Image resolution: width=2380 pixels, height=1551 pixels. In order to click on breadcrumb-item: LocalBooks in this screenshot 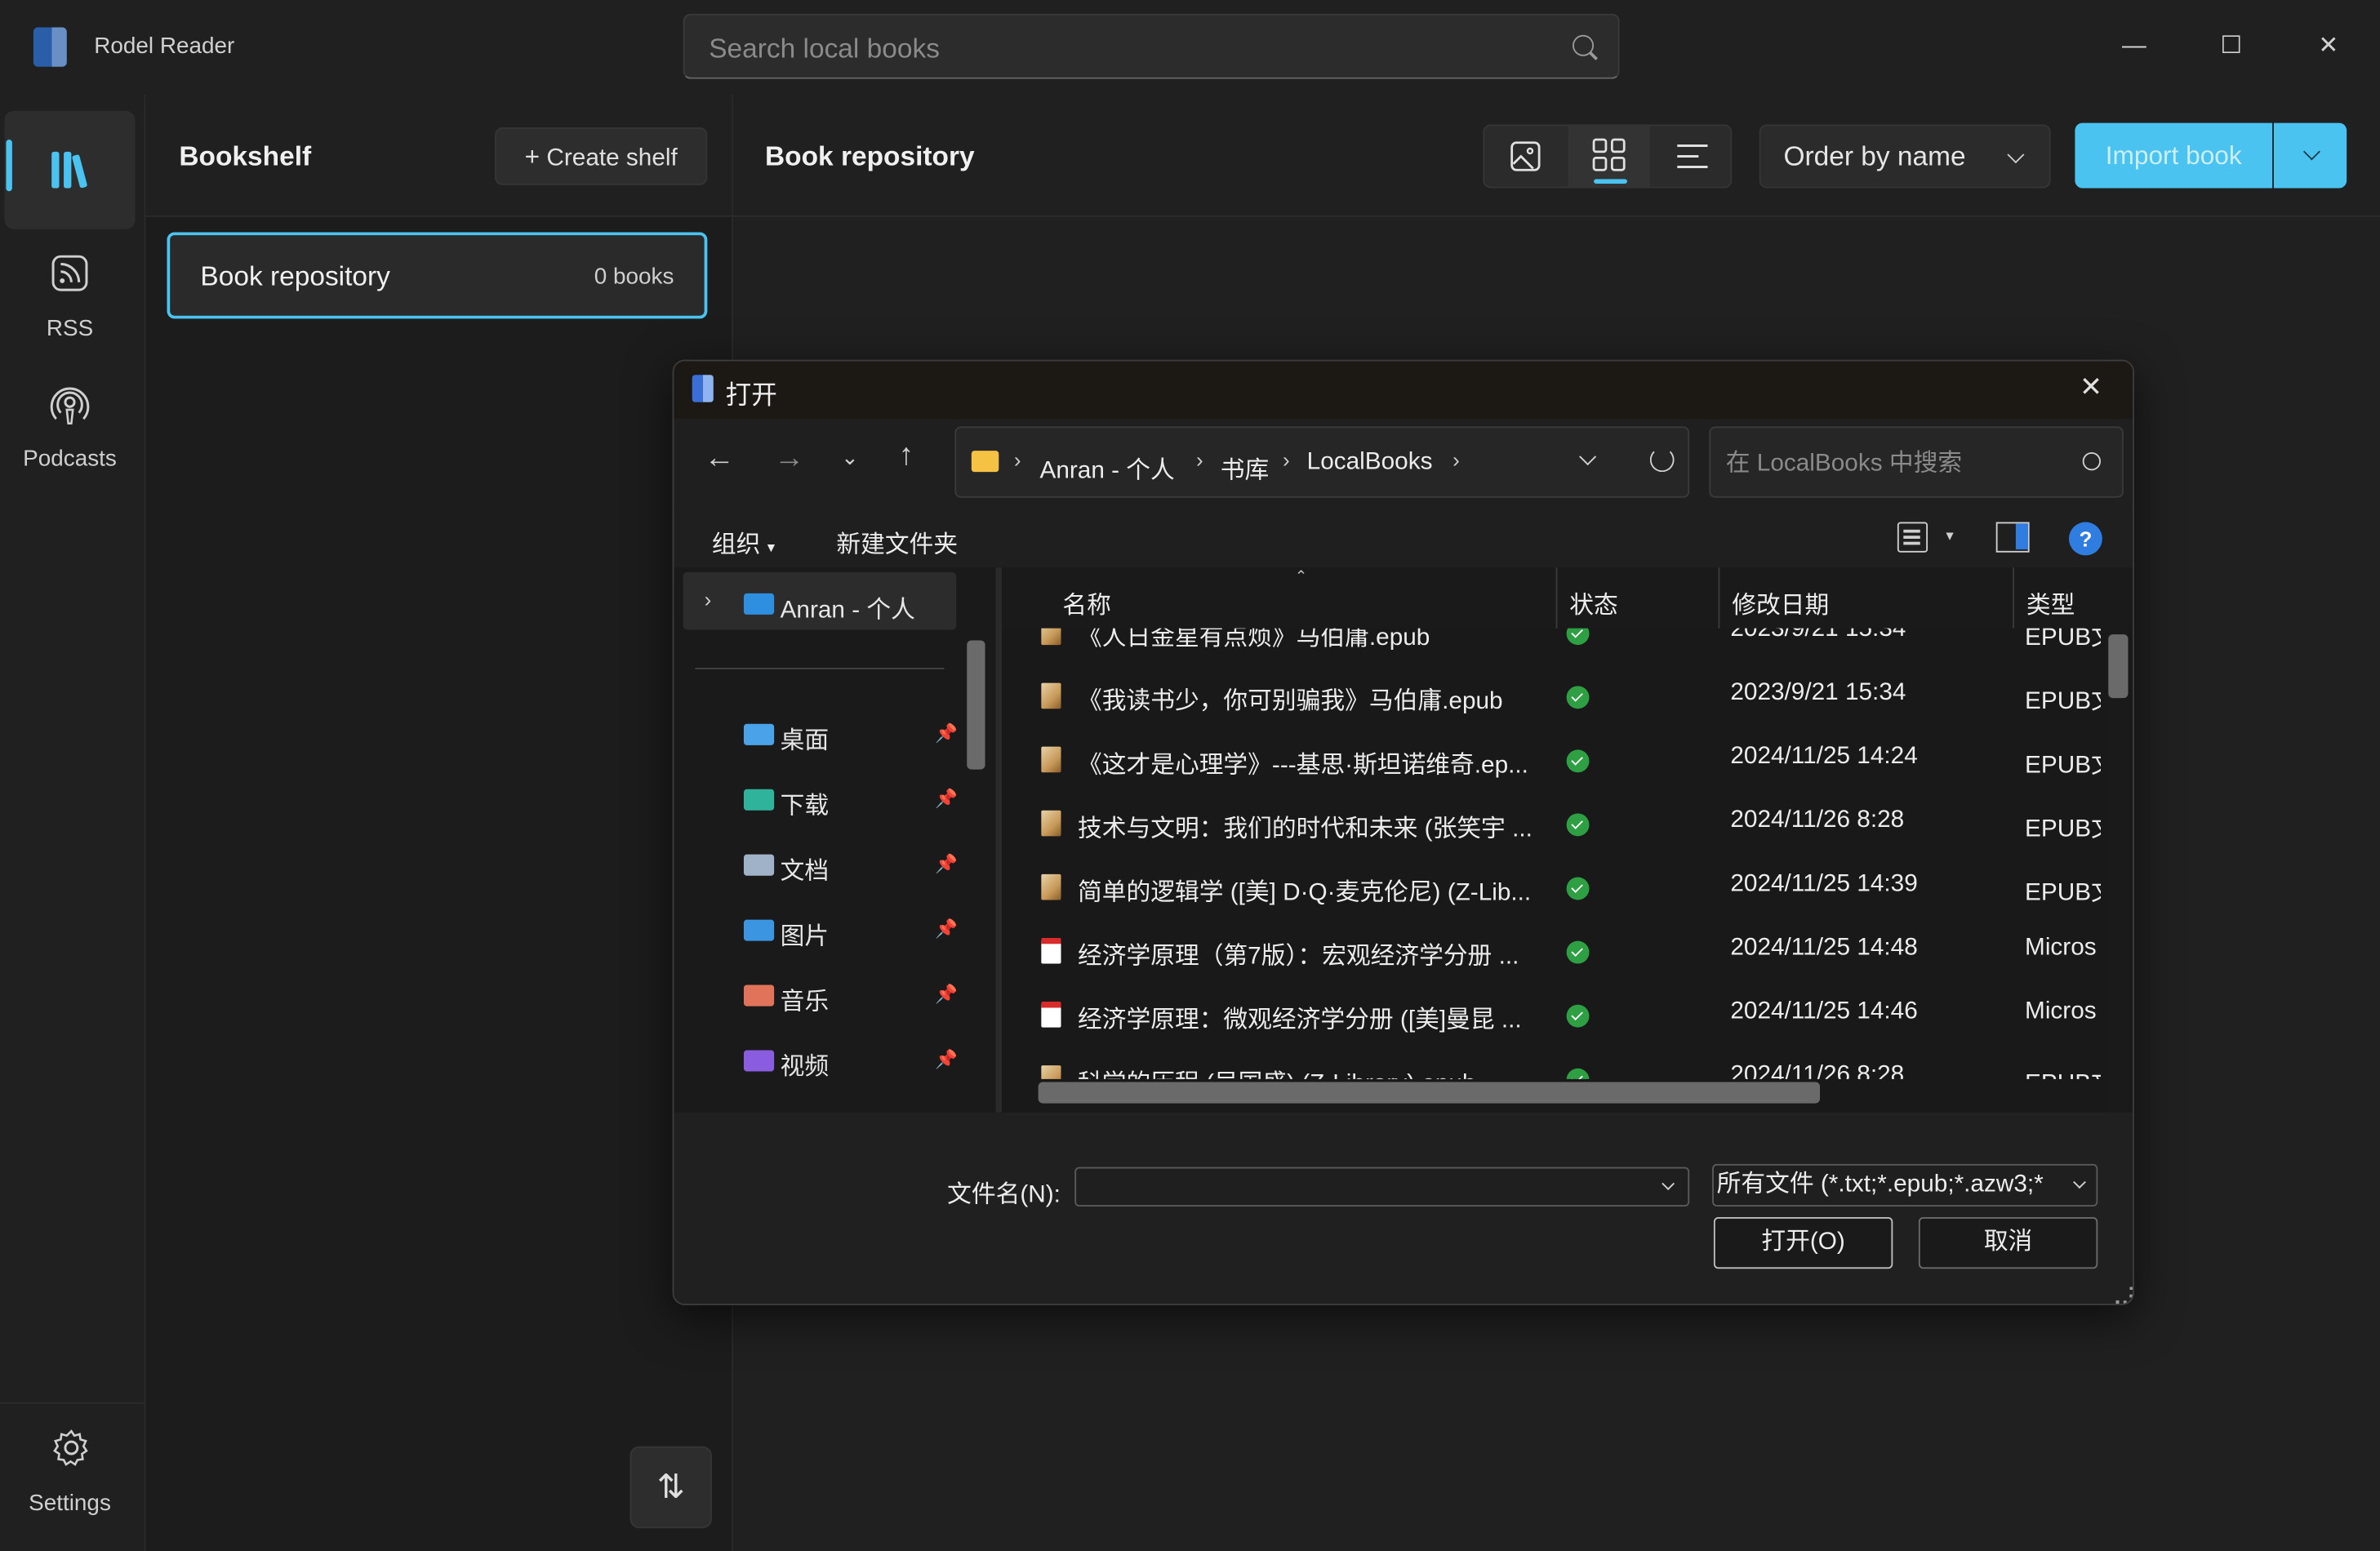, I will do `click(1370, 462)`.